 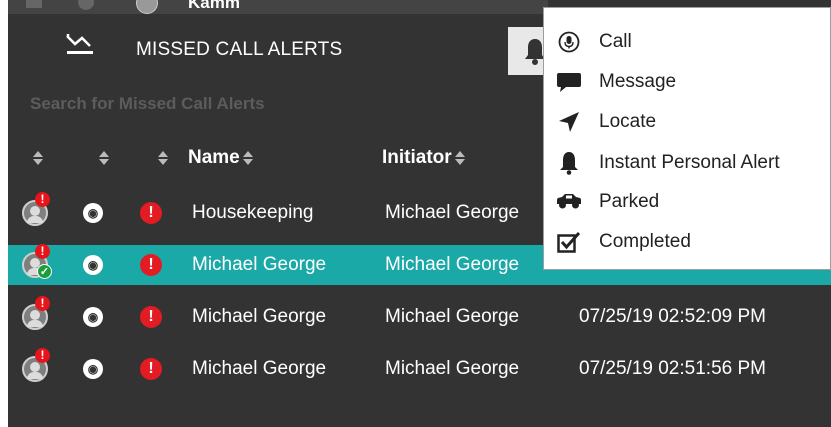 I want to click on column-header-initiator-label: Initiator, so click(x=417, y=157).